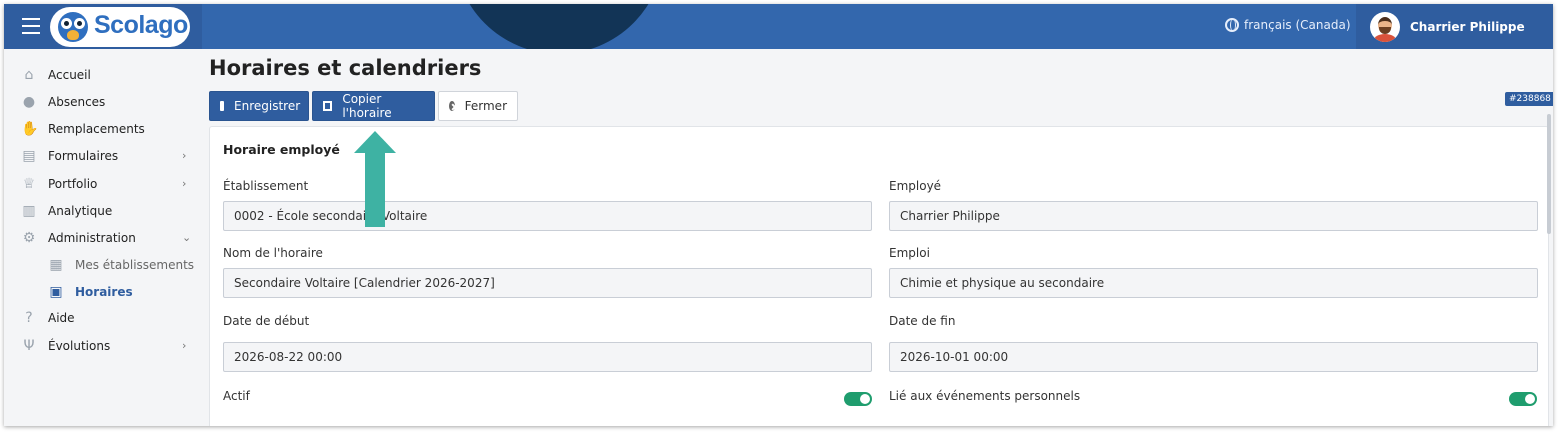 The image size is (1559, 432). I want to click on owl-logo-icon, so click(73, 27).